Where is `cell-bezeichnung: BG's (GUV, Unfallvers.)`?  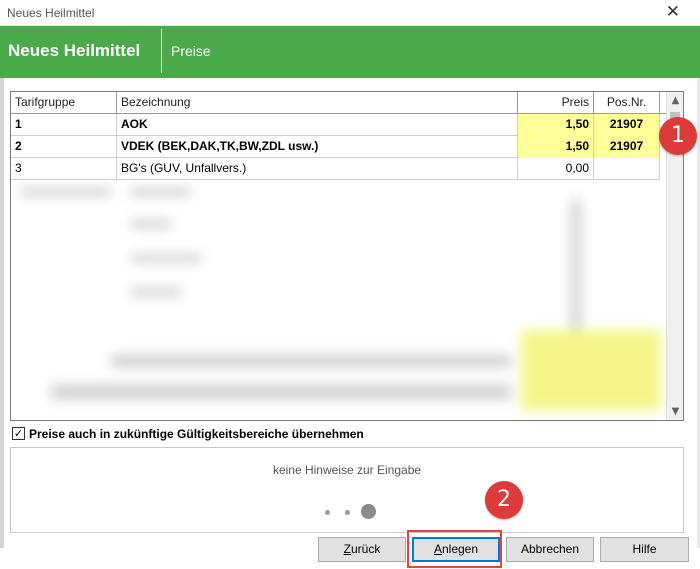
cell-bezeichnung: BG's (GUV, Unfallvers.) is located at coordinates (317, 169).